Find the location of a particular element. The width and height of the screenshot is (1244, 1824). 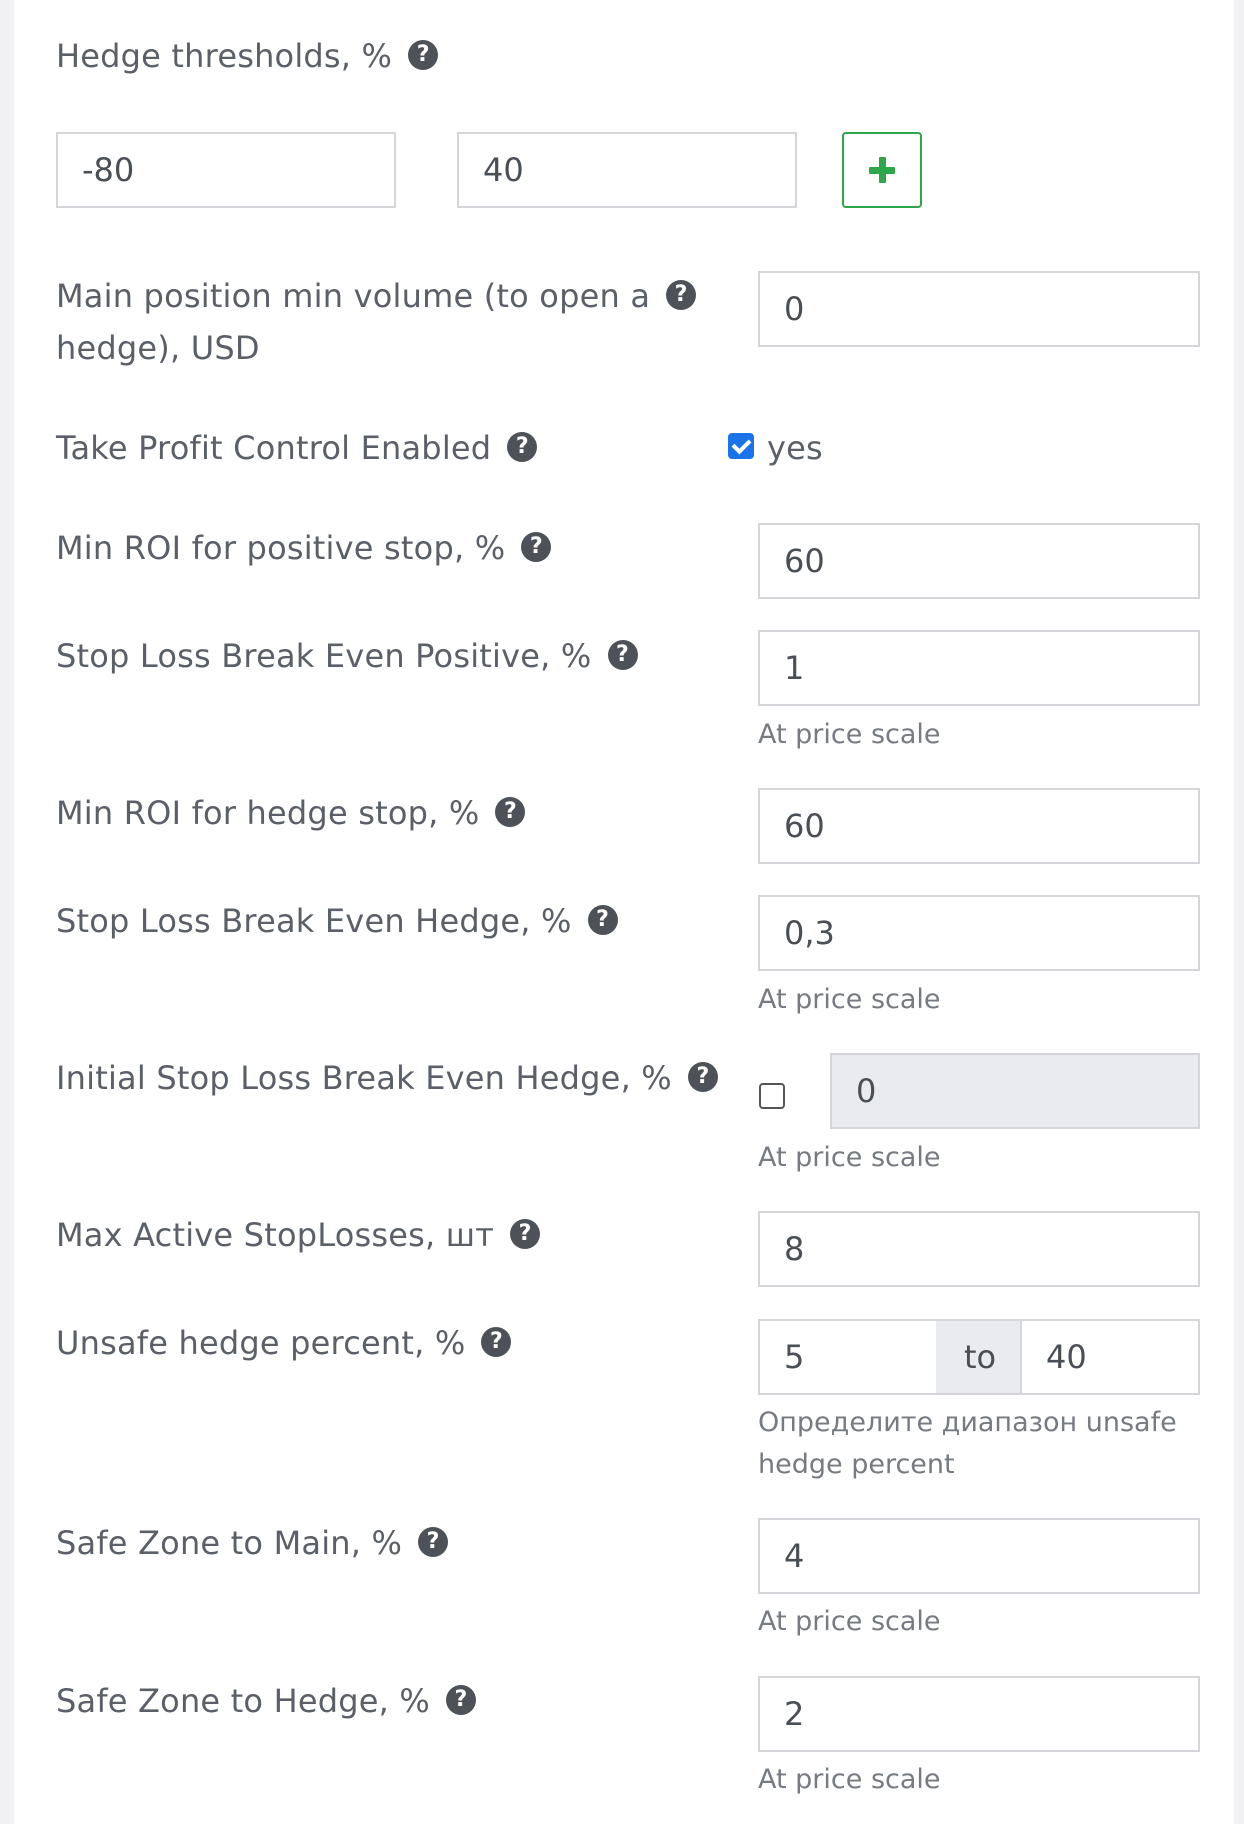

hedge-threshold-input-1: -80 is located at coordinates (226, 170).